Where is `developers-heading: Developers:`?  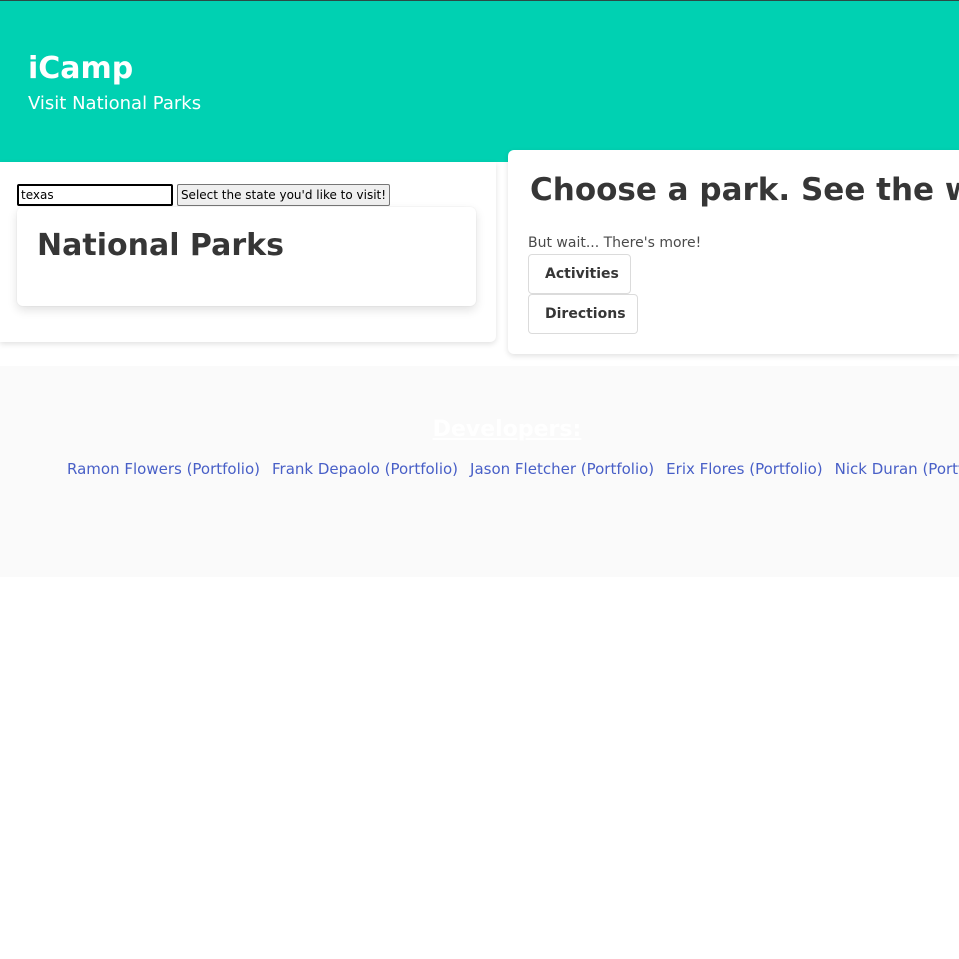
developers-heading: Developers: is located at coordinates (507, 429).